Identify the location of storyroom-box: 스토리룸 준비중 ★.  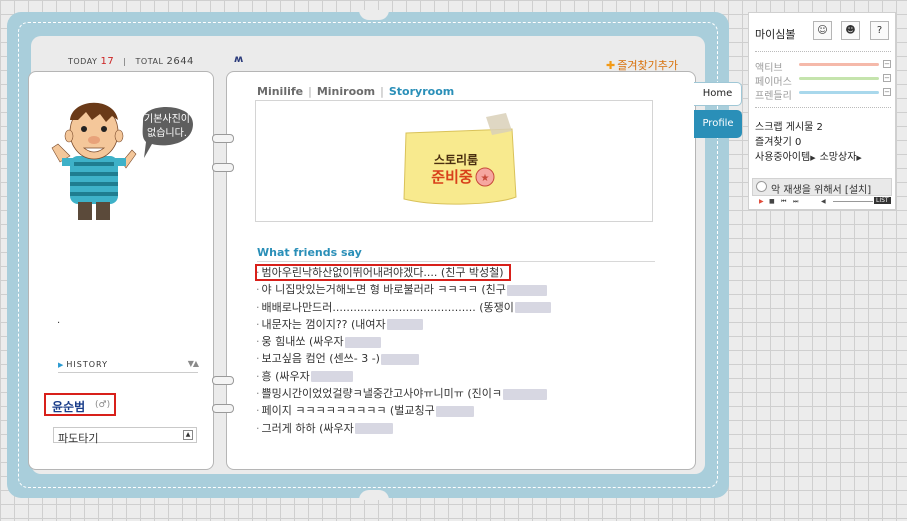
(454, 161).